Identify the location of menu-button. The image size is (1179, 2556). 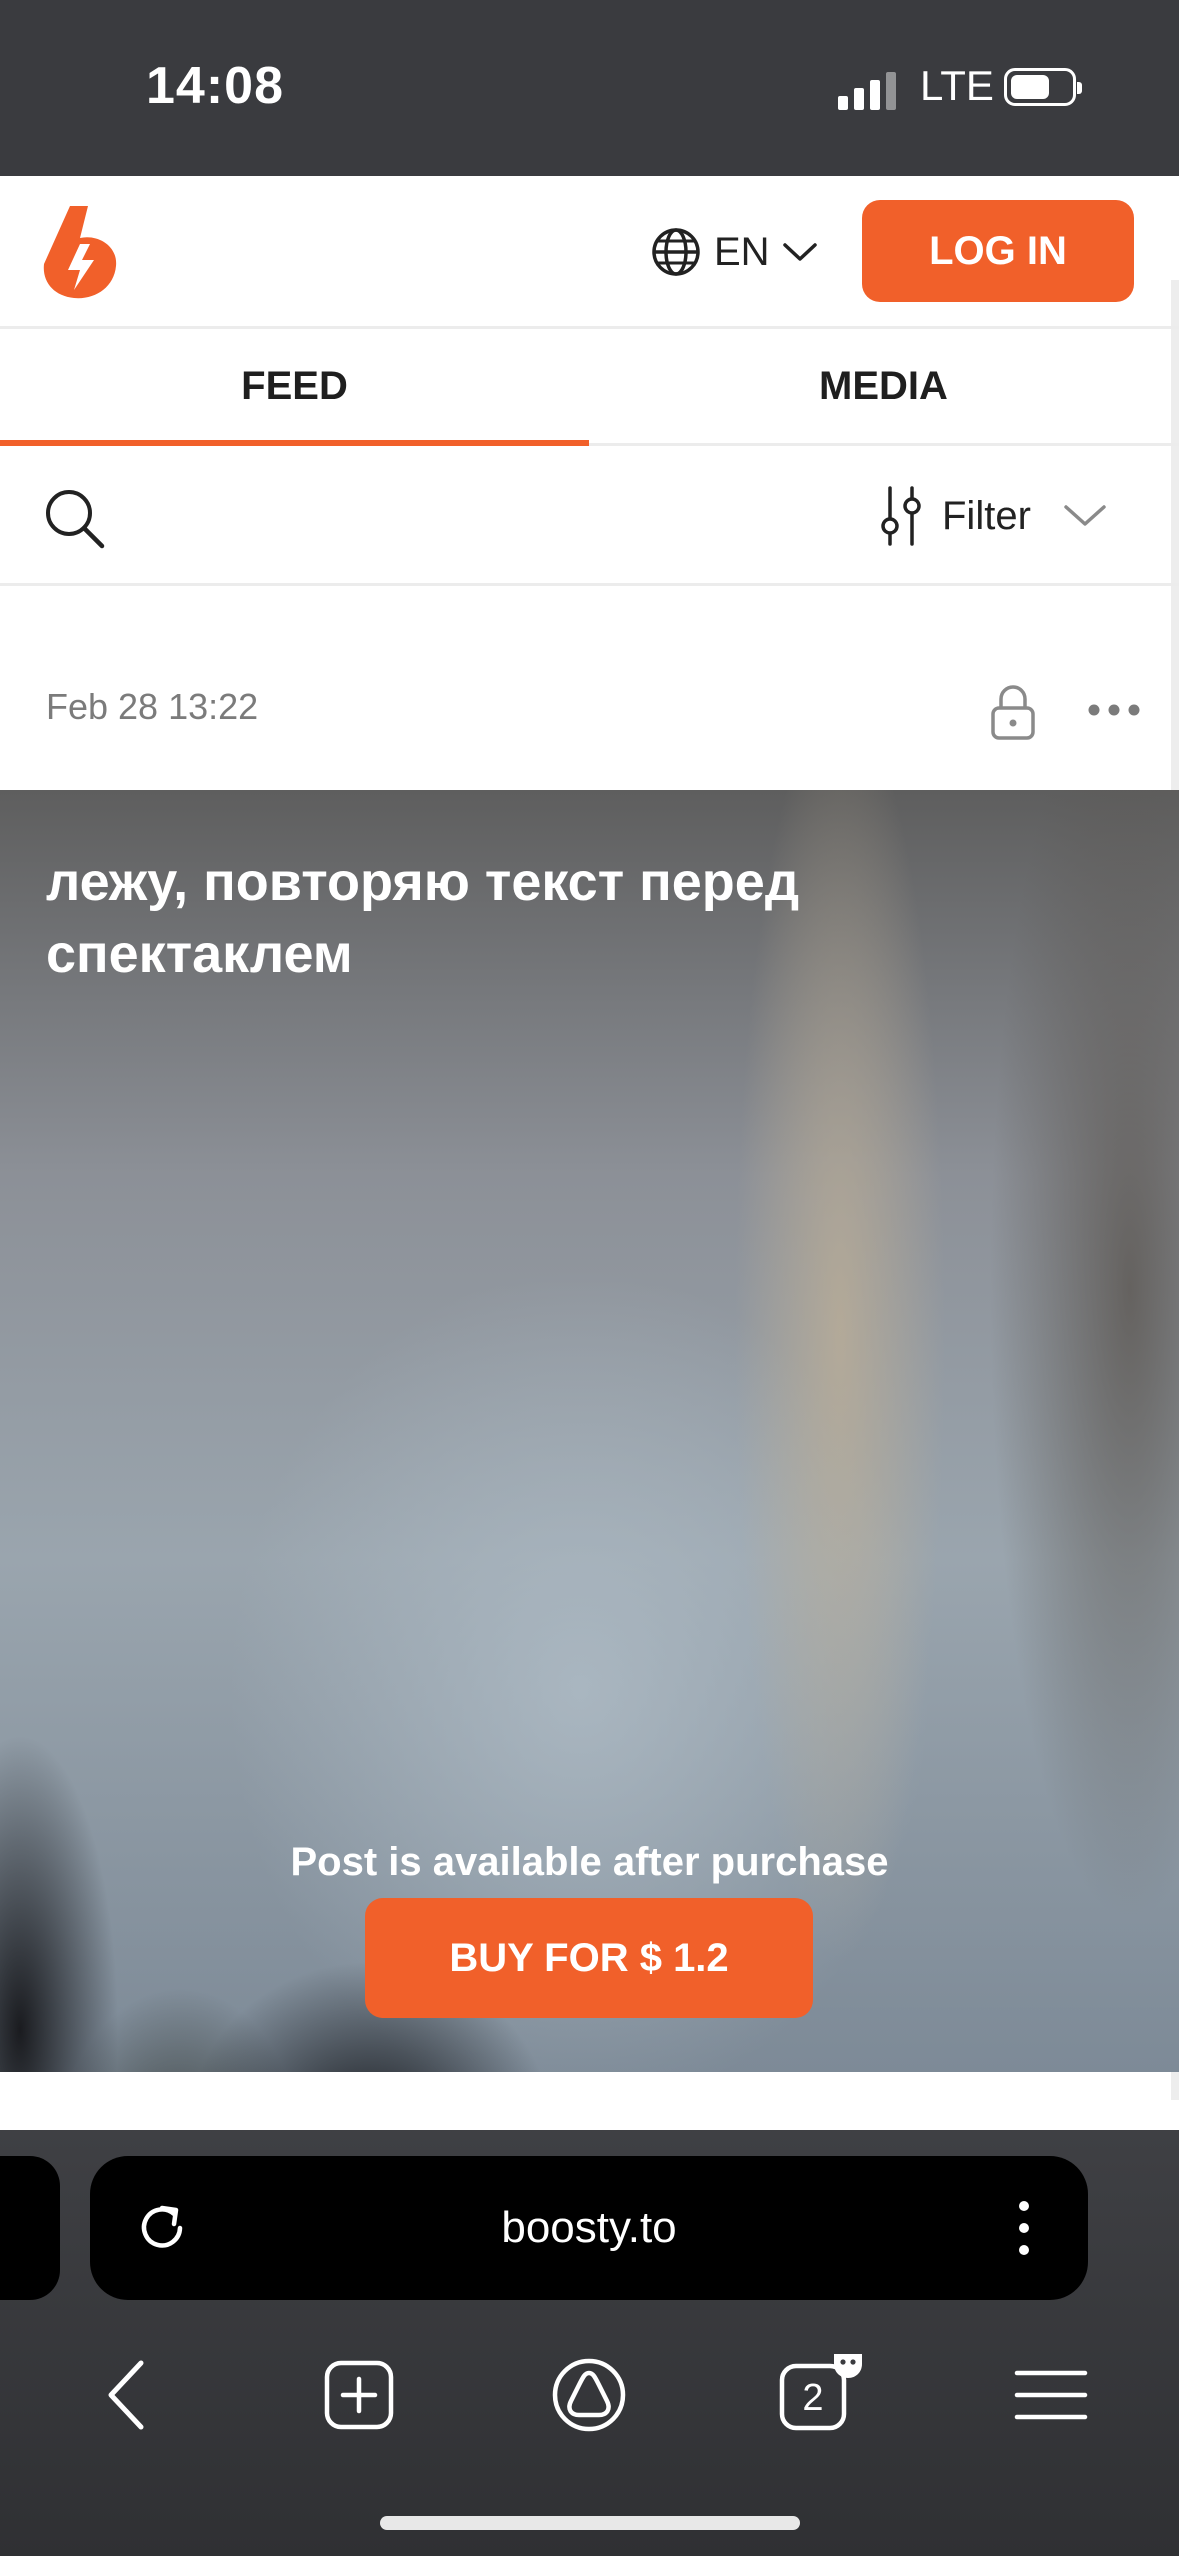
(1051, 2395).